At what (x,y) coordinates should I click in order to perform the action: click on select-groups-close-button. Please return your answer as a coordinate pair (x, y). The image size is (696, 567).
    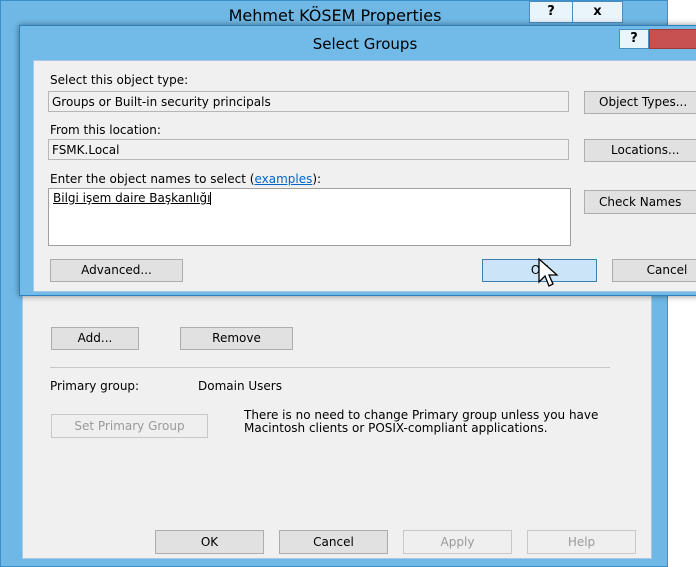
    Looking at the image, I should click on (672, 39).